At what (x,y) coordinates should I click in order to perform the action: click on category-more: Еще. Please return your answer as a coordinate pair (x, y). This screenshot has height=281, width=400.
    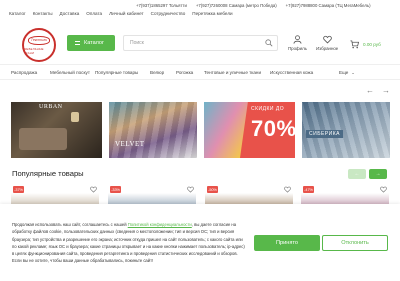
    Looking at the image, I should click on (343, 72).